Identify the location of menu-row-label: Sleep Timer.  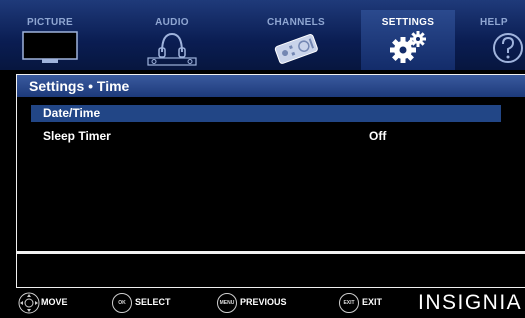
(77, 136).